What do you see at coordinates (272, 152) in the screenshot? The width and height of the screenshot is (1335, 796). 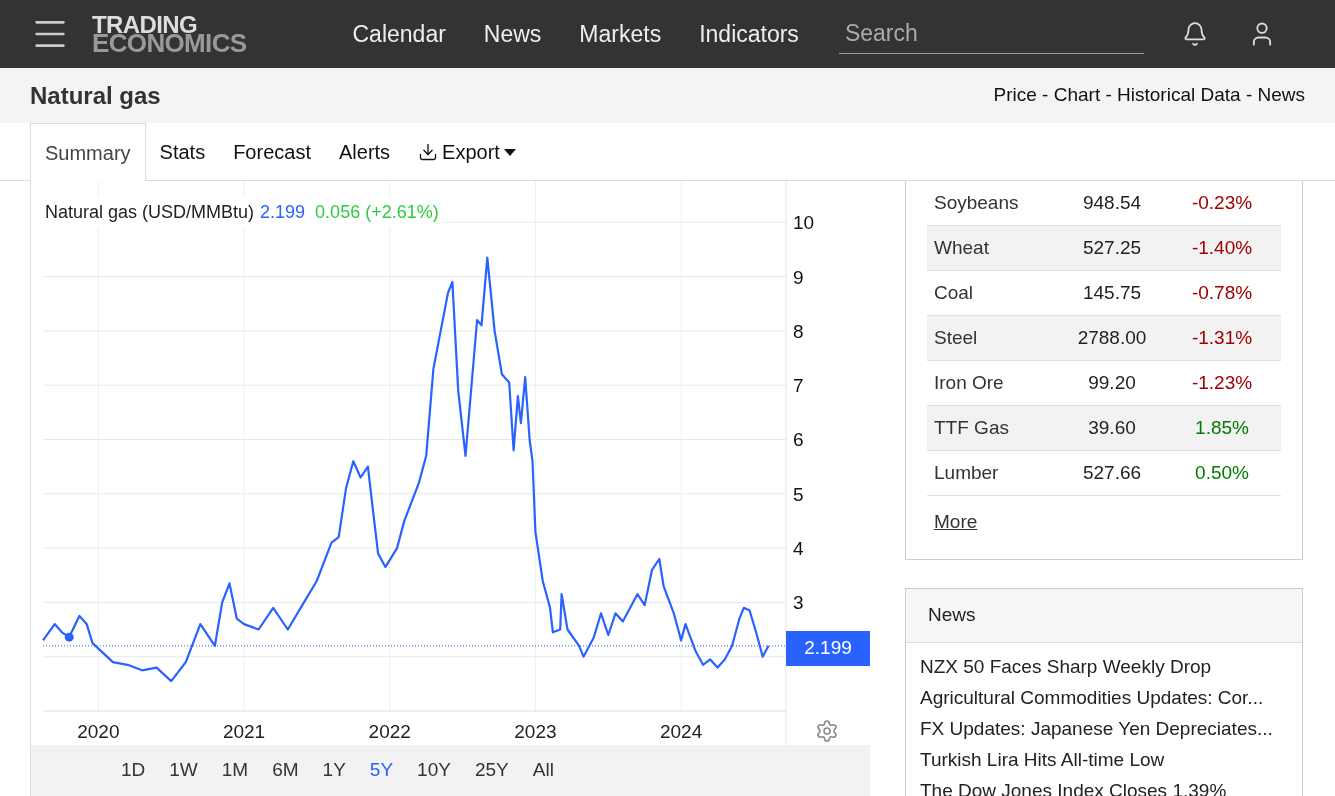 I see `tab: Forecast` at bounding box center [272, 152].